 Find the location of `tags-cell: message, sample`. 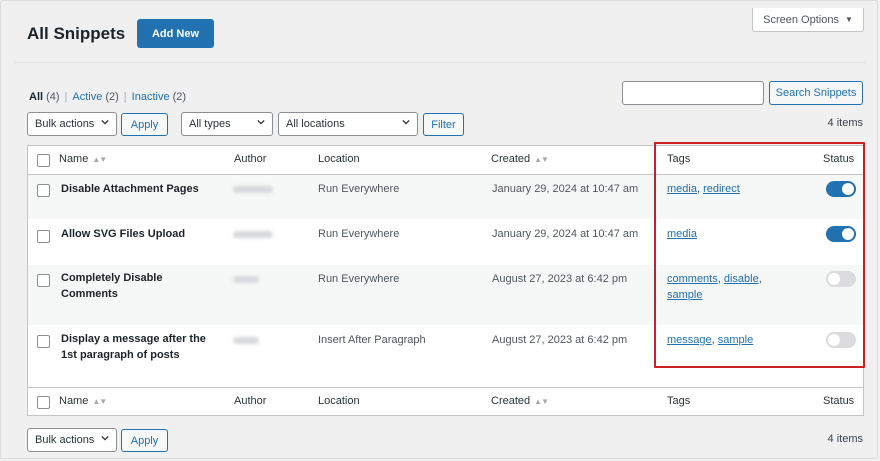

tags-cell: message, sample is located at coordinates (710, 340).